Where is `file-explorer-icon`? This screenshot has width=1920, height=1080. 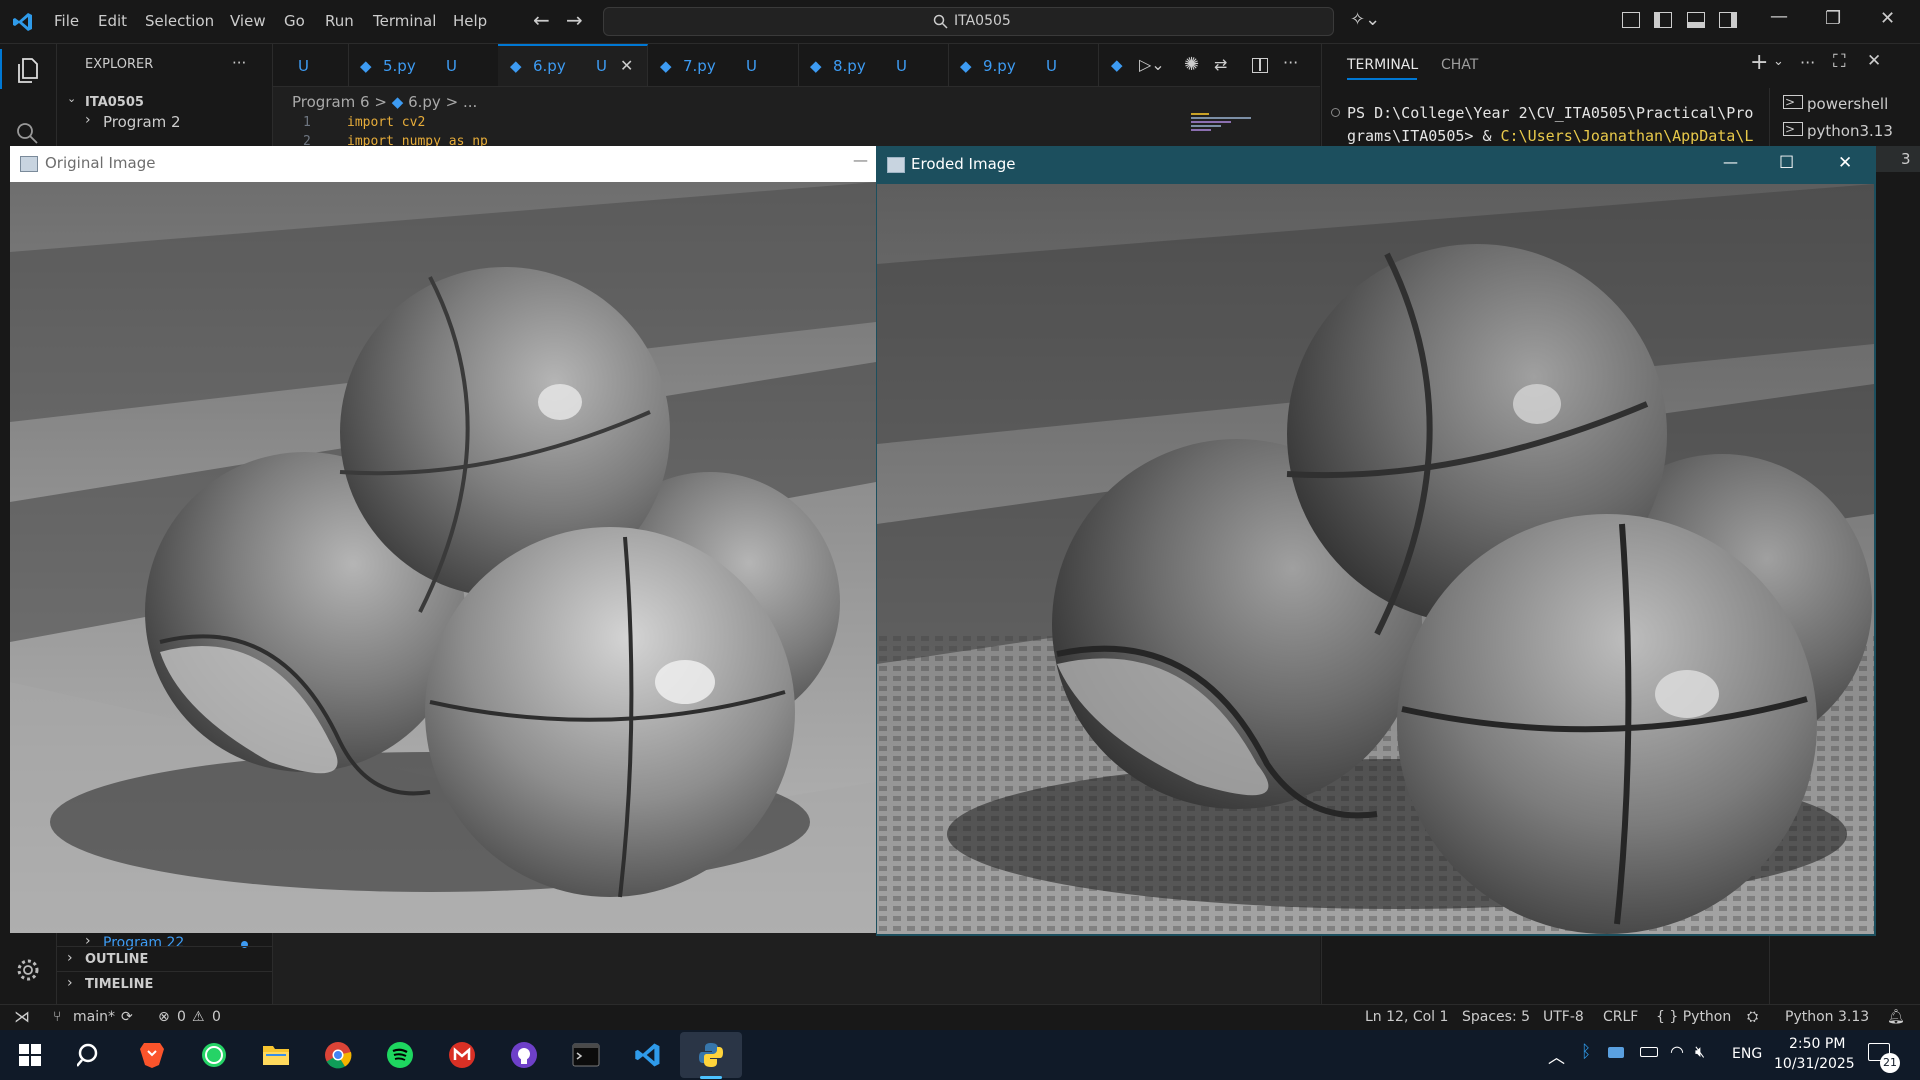
file-explorer-icon is located at coordinates (276, 1055).